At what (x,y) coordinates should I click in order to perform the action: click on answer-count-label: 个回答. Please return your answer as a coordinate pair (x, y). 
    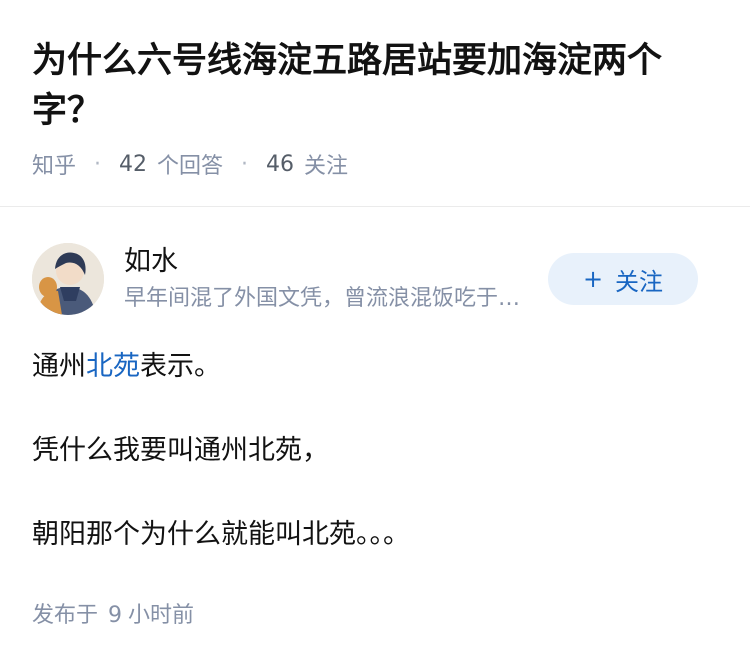
    Looking at the image, I should click on (190, 164).